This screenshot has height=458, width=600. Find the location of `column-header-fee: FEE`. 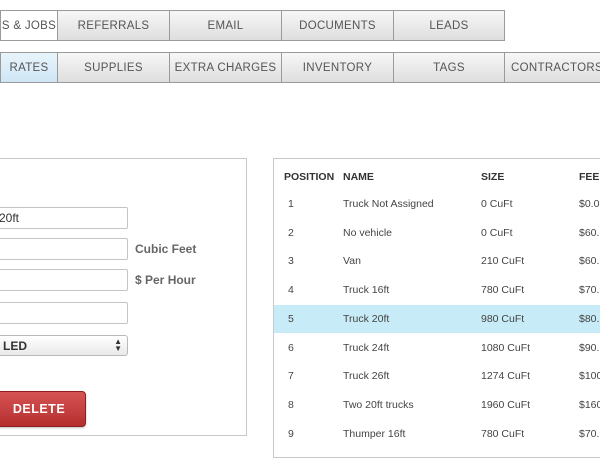

column-header-fee: FEE is located at coordinates (589, 177).